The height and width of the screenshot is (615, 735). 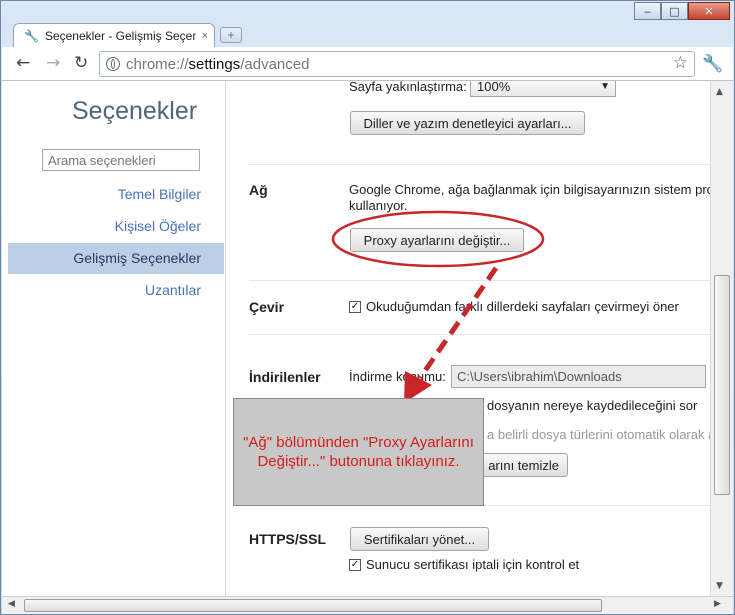 What do you see at coordinates (397, 64) in the screenshot?
I see `address-bar: chrome://settings/advanced ☆` at bounding box center [397, 64].